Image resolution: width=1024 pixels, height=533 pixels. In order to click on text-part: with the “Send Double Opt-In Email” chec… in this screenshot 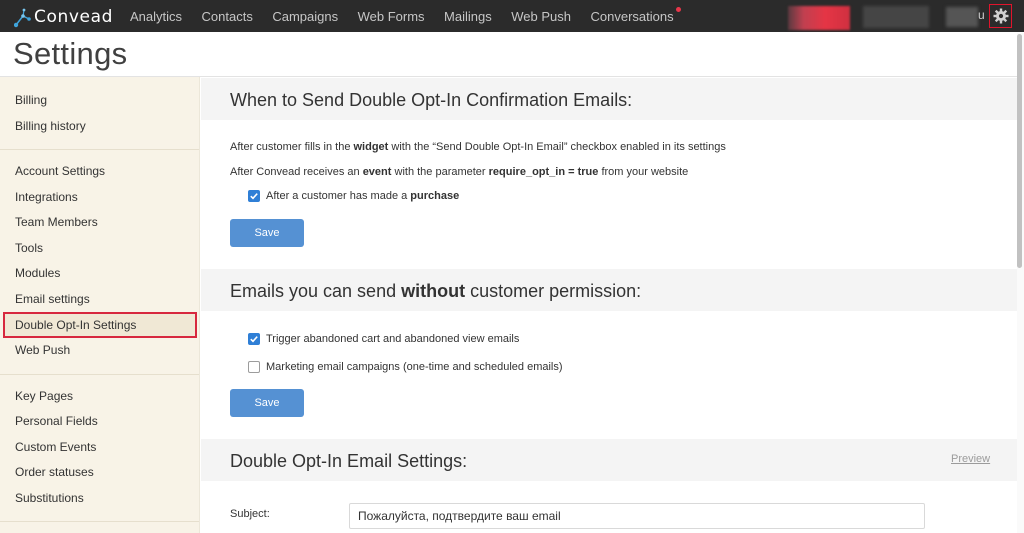, I will do `click(557, 147)`.